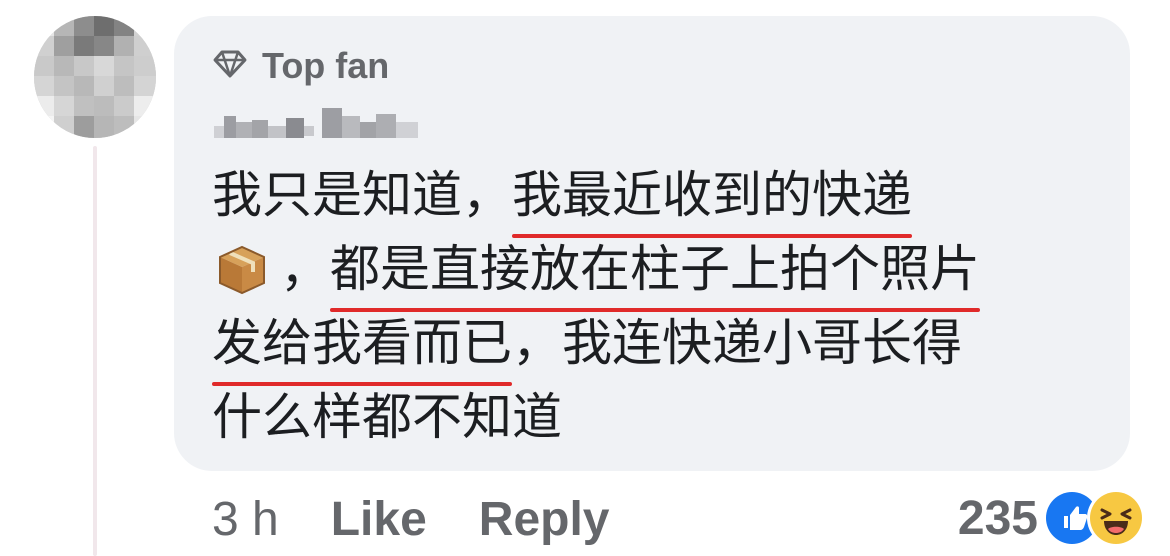  I want to click on comment-actions: 3 h Like Reply, so click(411, 519).